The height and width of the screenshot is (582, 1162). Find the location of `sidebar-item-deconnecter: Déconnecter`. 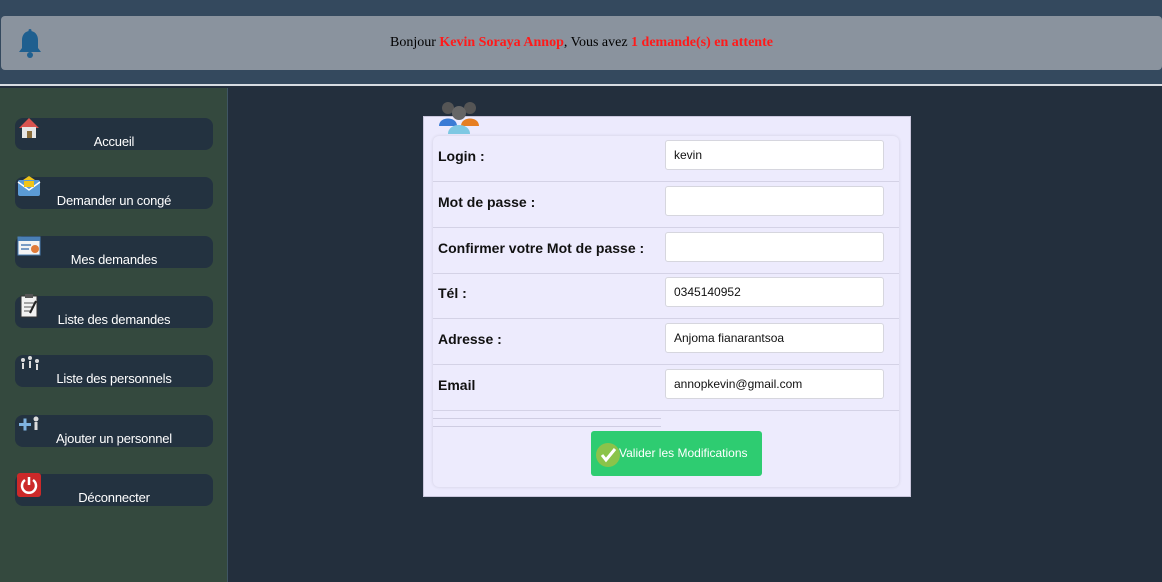

sidebar-item-deconnecter: Déconnecter is located at coordinates (114, 489).